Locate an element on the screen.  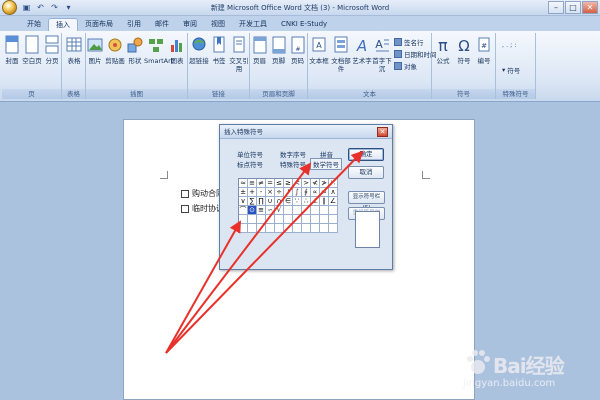
hyperlink-button: 超链接 is located at coordinates (199, 50).